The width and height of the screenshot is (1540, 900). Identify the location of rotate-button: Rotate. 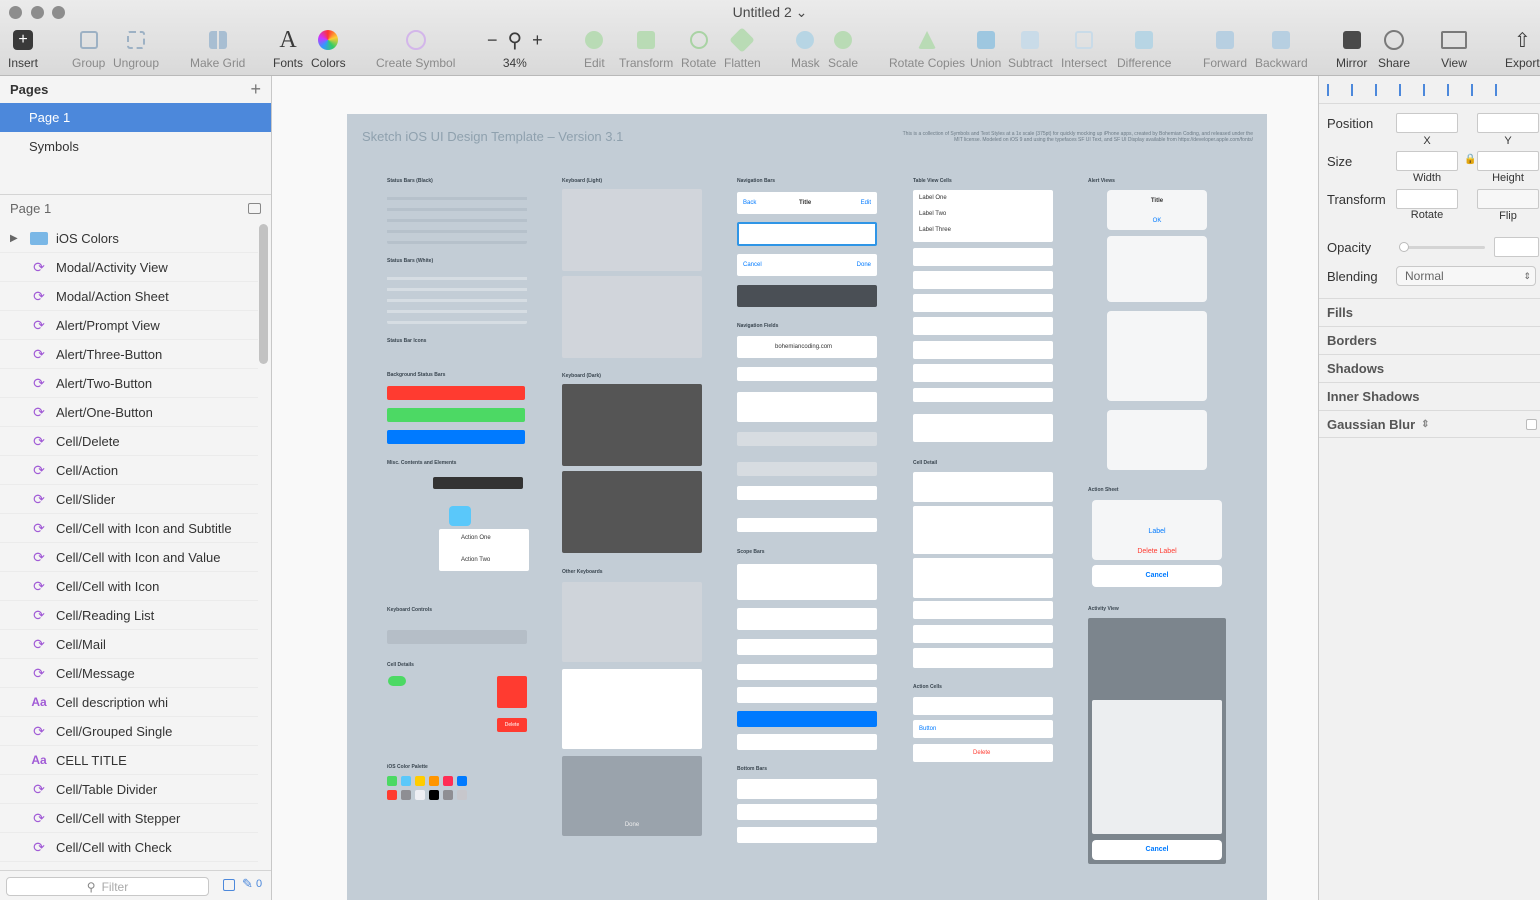
(698, 49).